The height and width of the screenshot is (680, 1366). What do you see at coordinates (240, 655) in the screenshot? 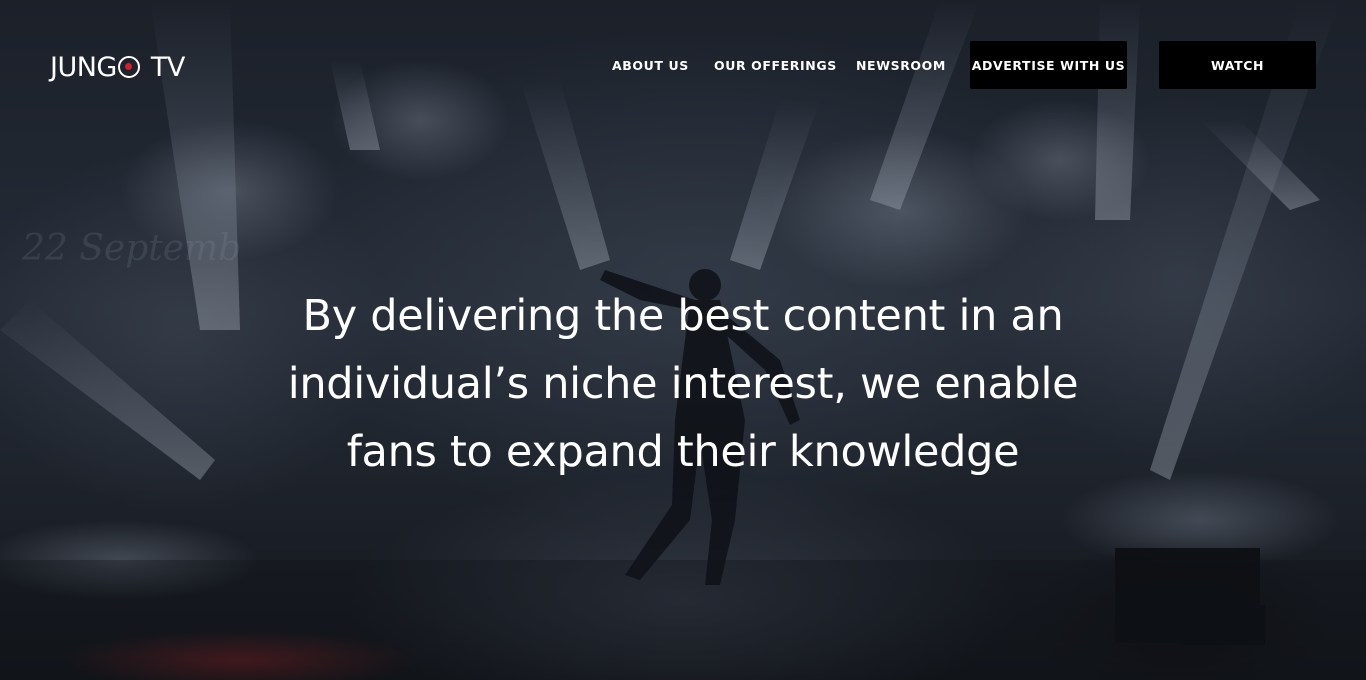
I see `stage-red-glow` at bounding box center [240, 655].